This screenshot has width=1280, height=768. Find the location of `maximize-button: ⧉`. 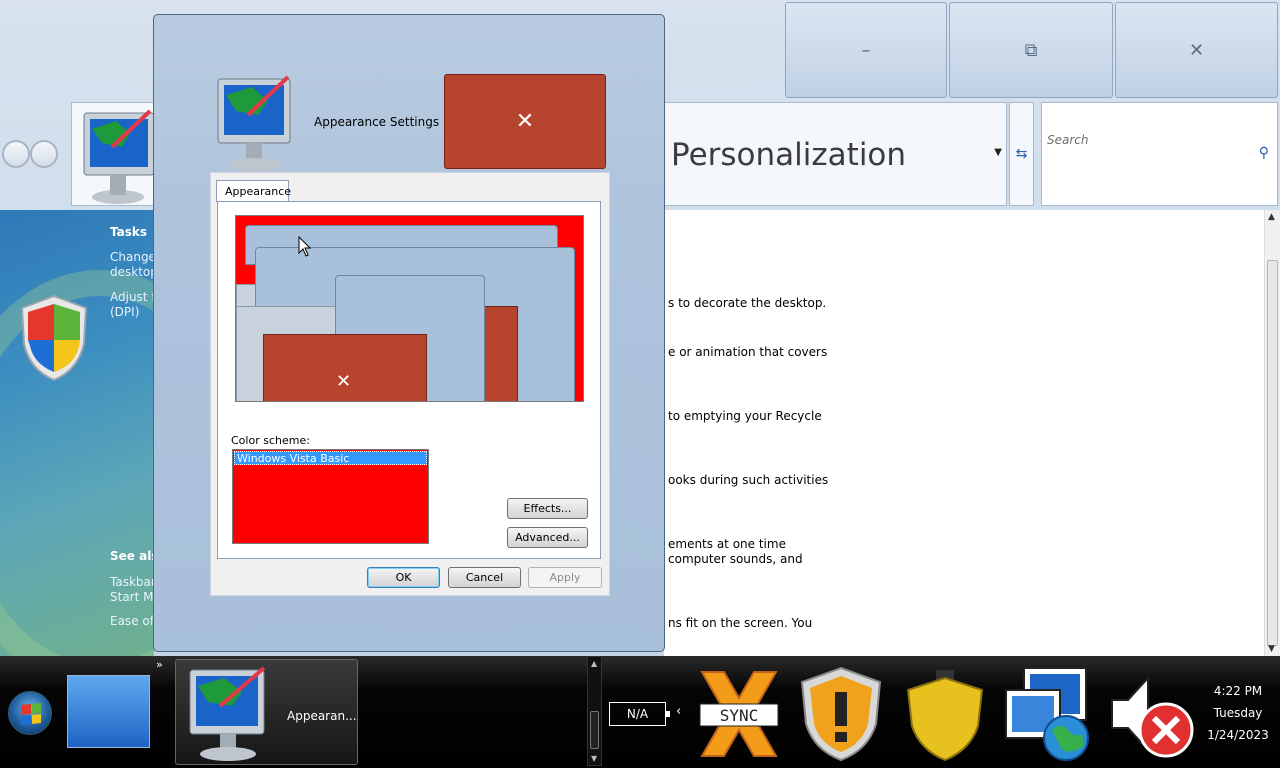

maximize-button: ⧉ is located at coordinates (1031, 50).